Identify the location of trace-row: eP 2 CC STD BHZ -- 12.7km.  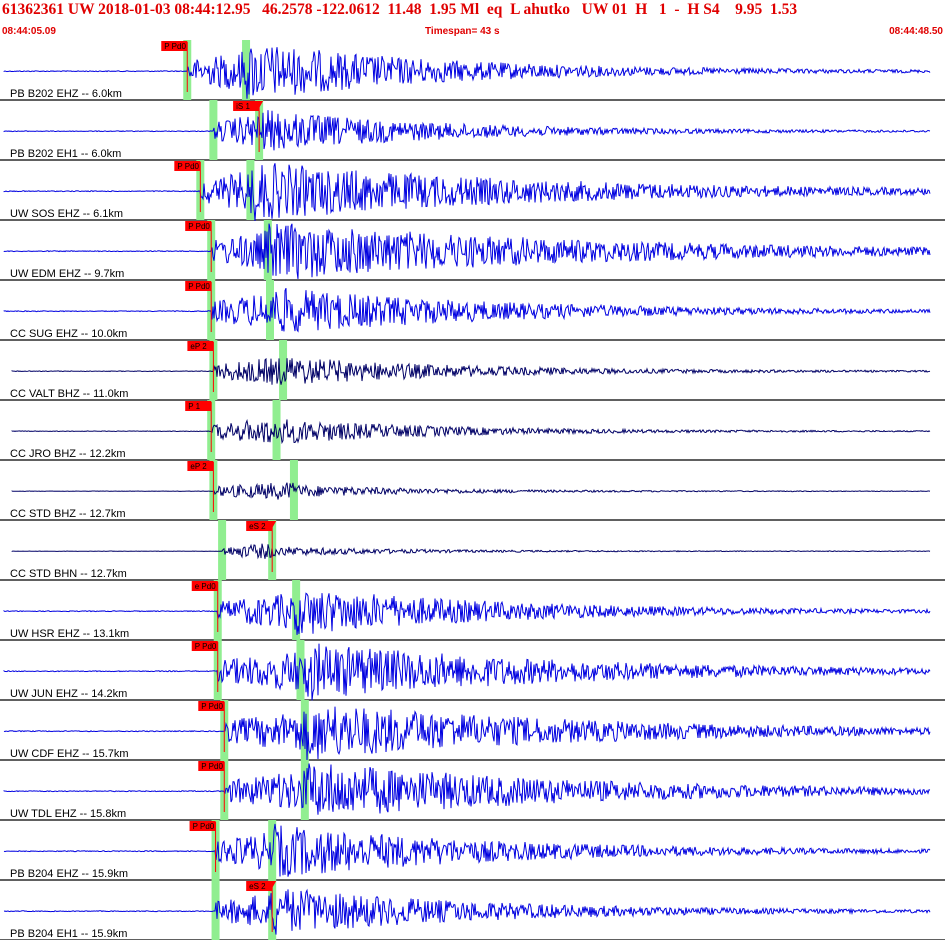
(472, 490).